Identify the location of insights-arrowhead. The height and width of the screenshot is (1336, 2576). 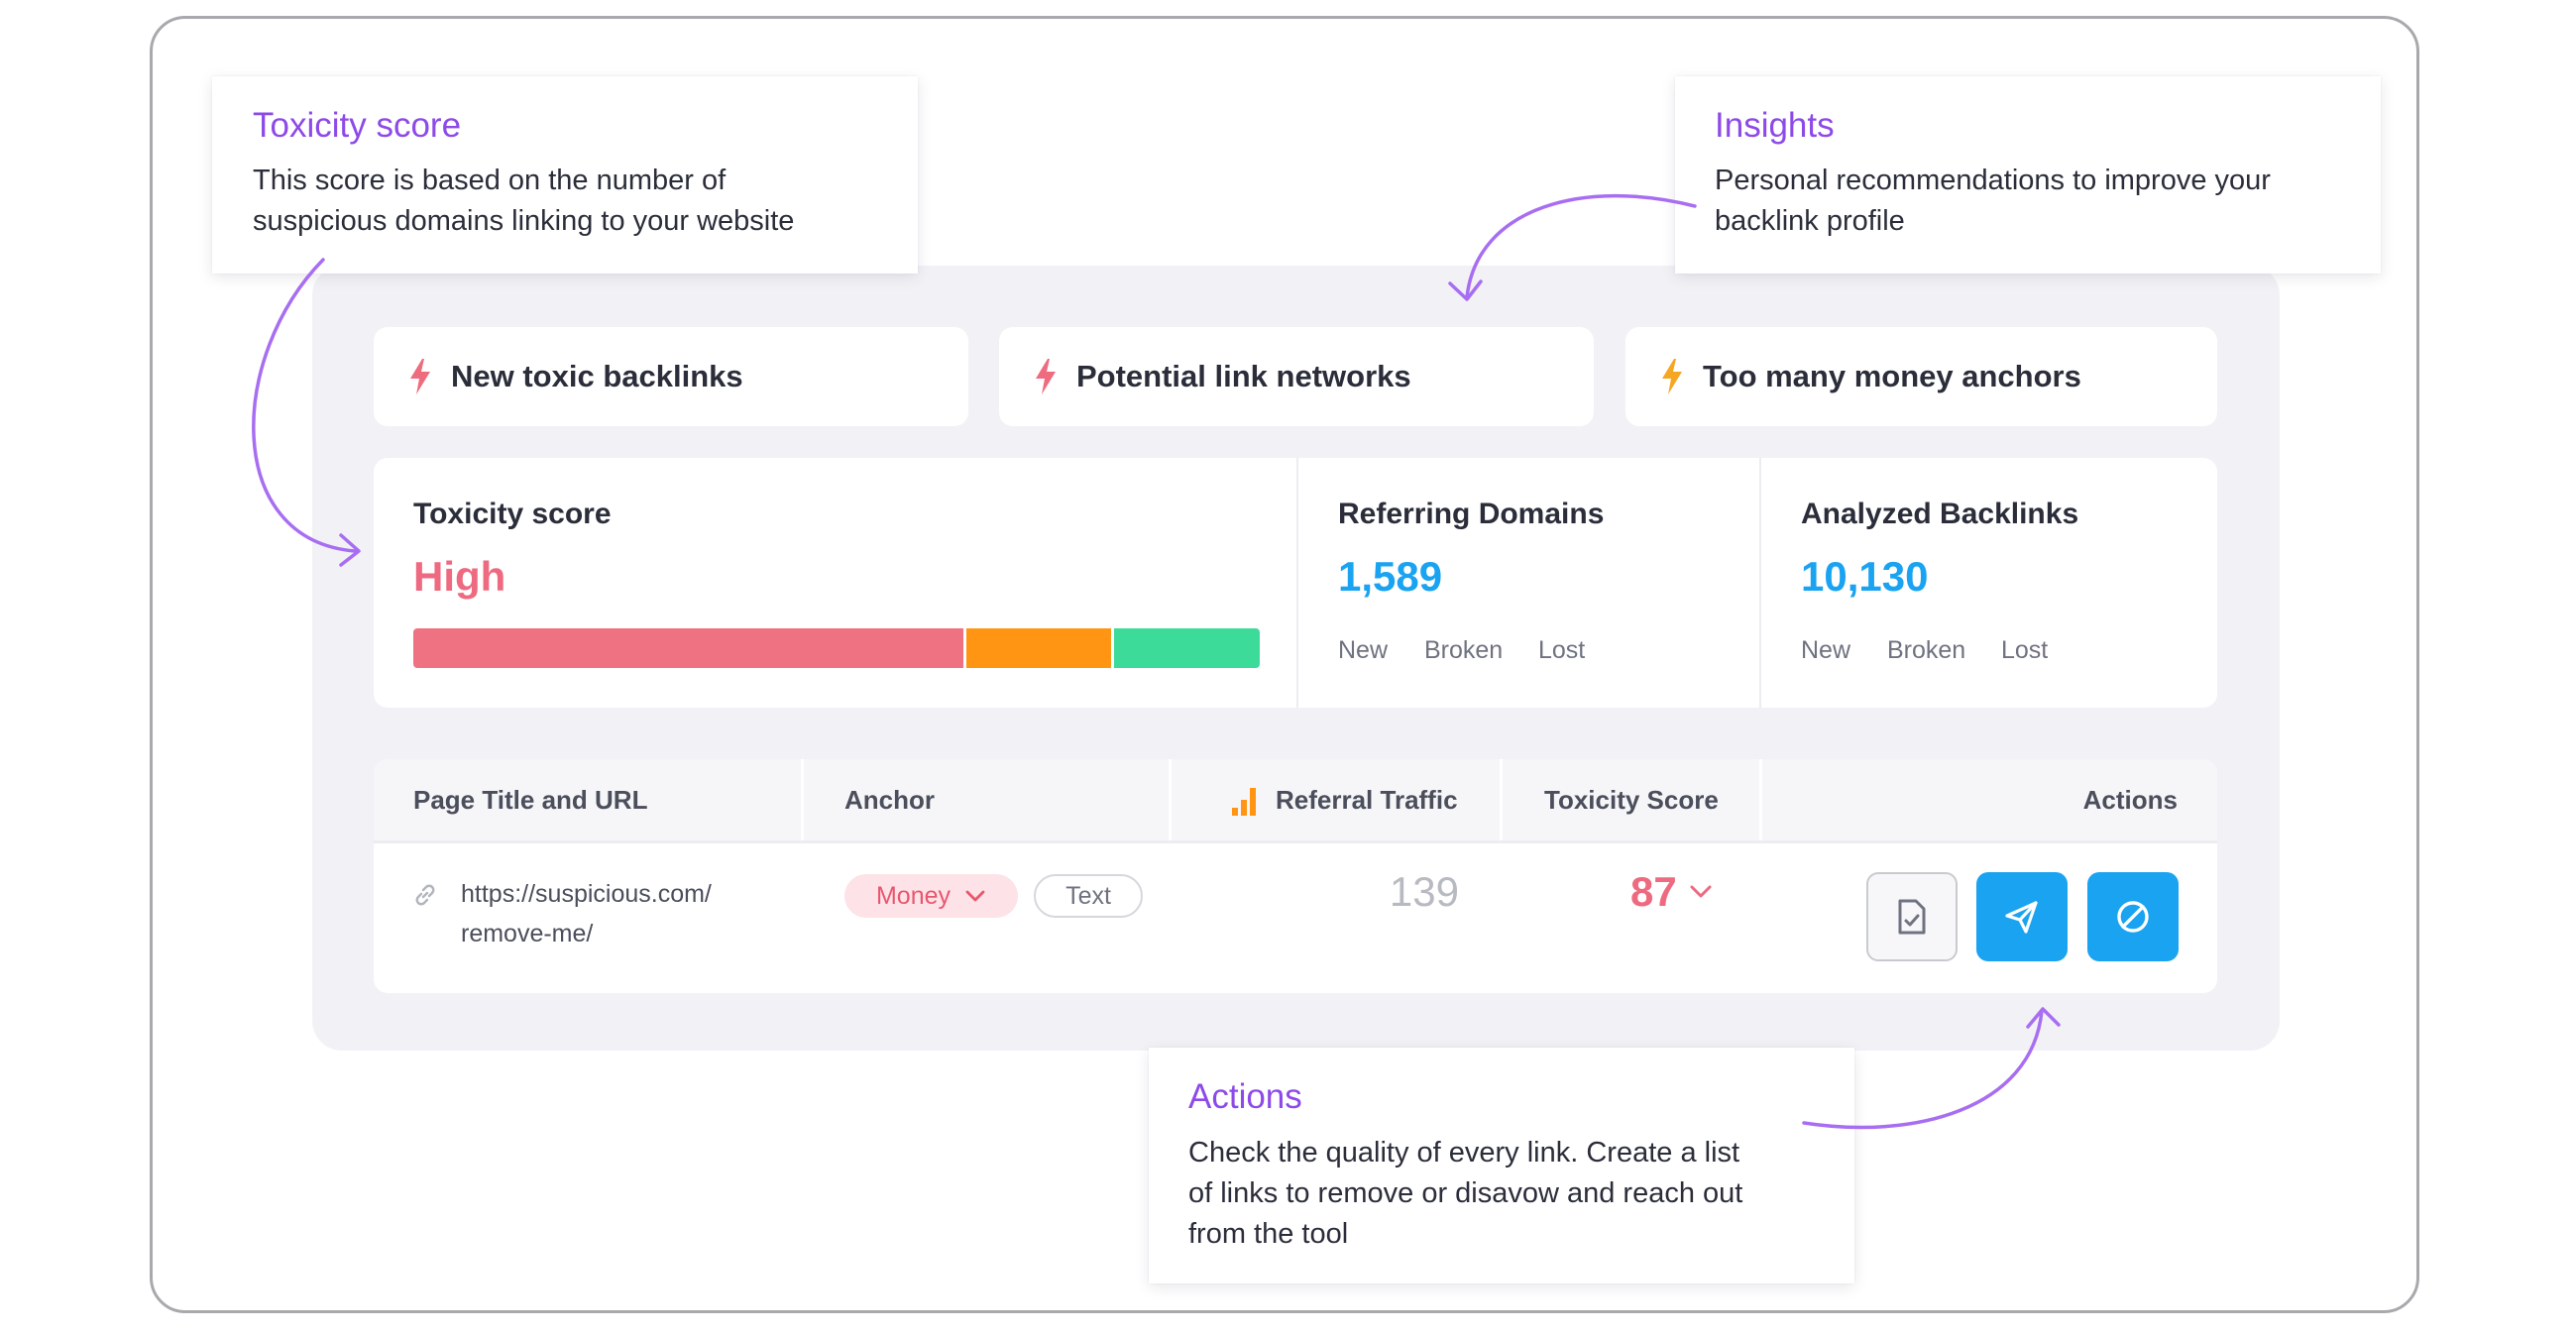
(1465, 290).